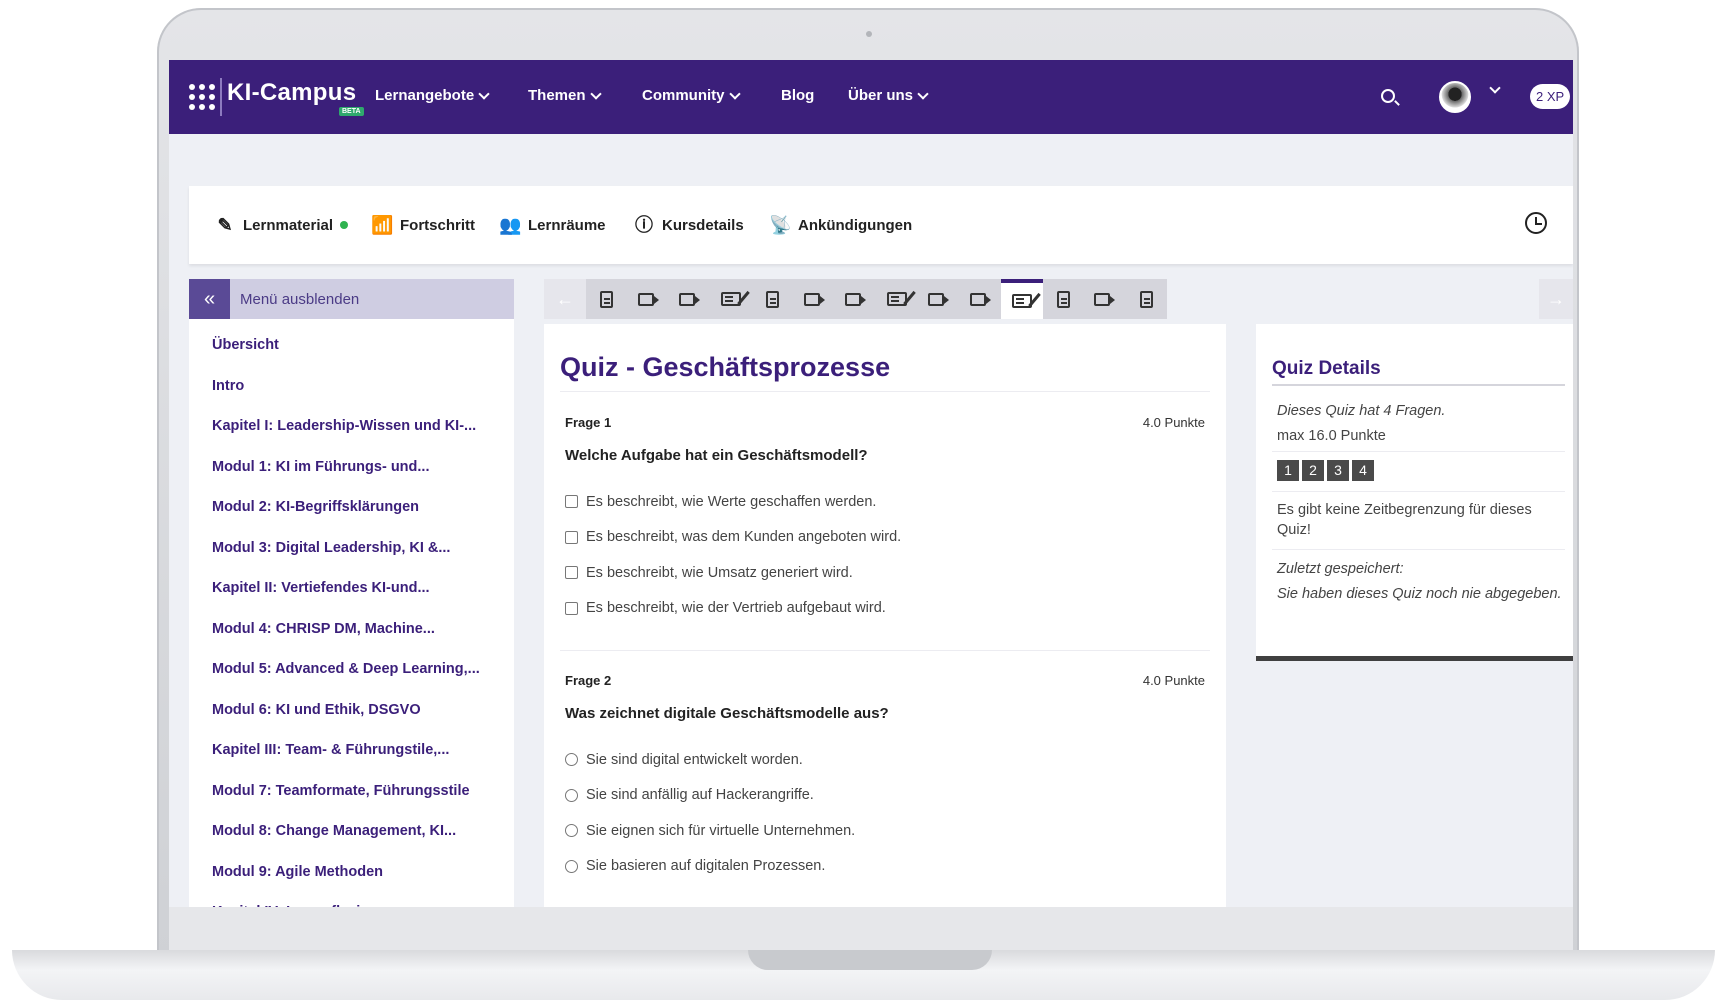 Image resolution: width=1715 pixels, height=1000 pixels. I want to click on nav-ueber-uns: Über uns, so click(888, 95).